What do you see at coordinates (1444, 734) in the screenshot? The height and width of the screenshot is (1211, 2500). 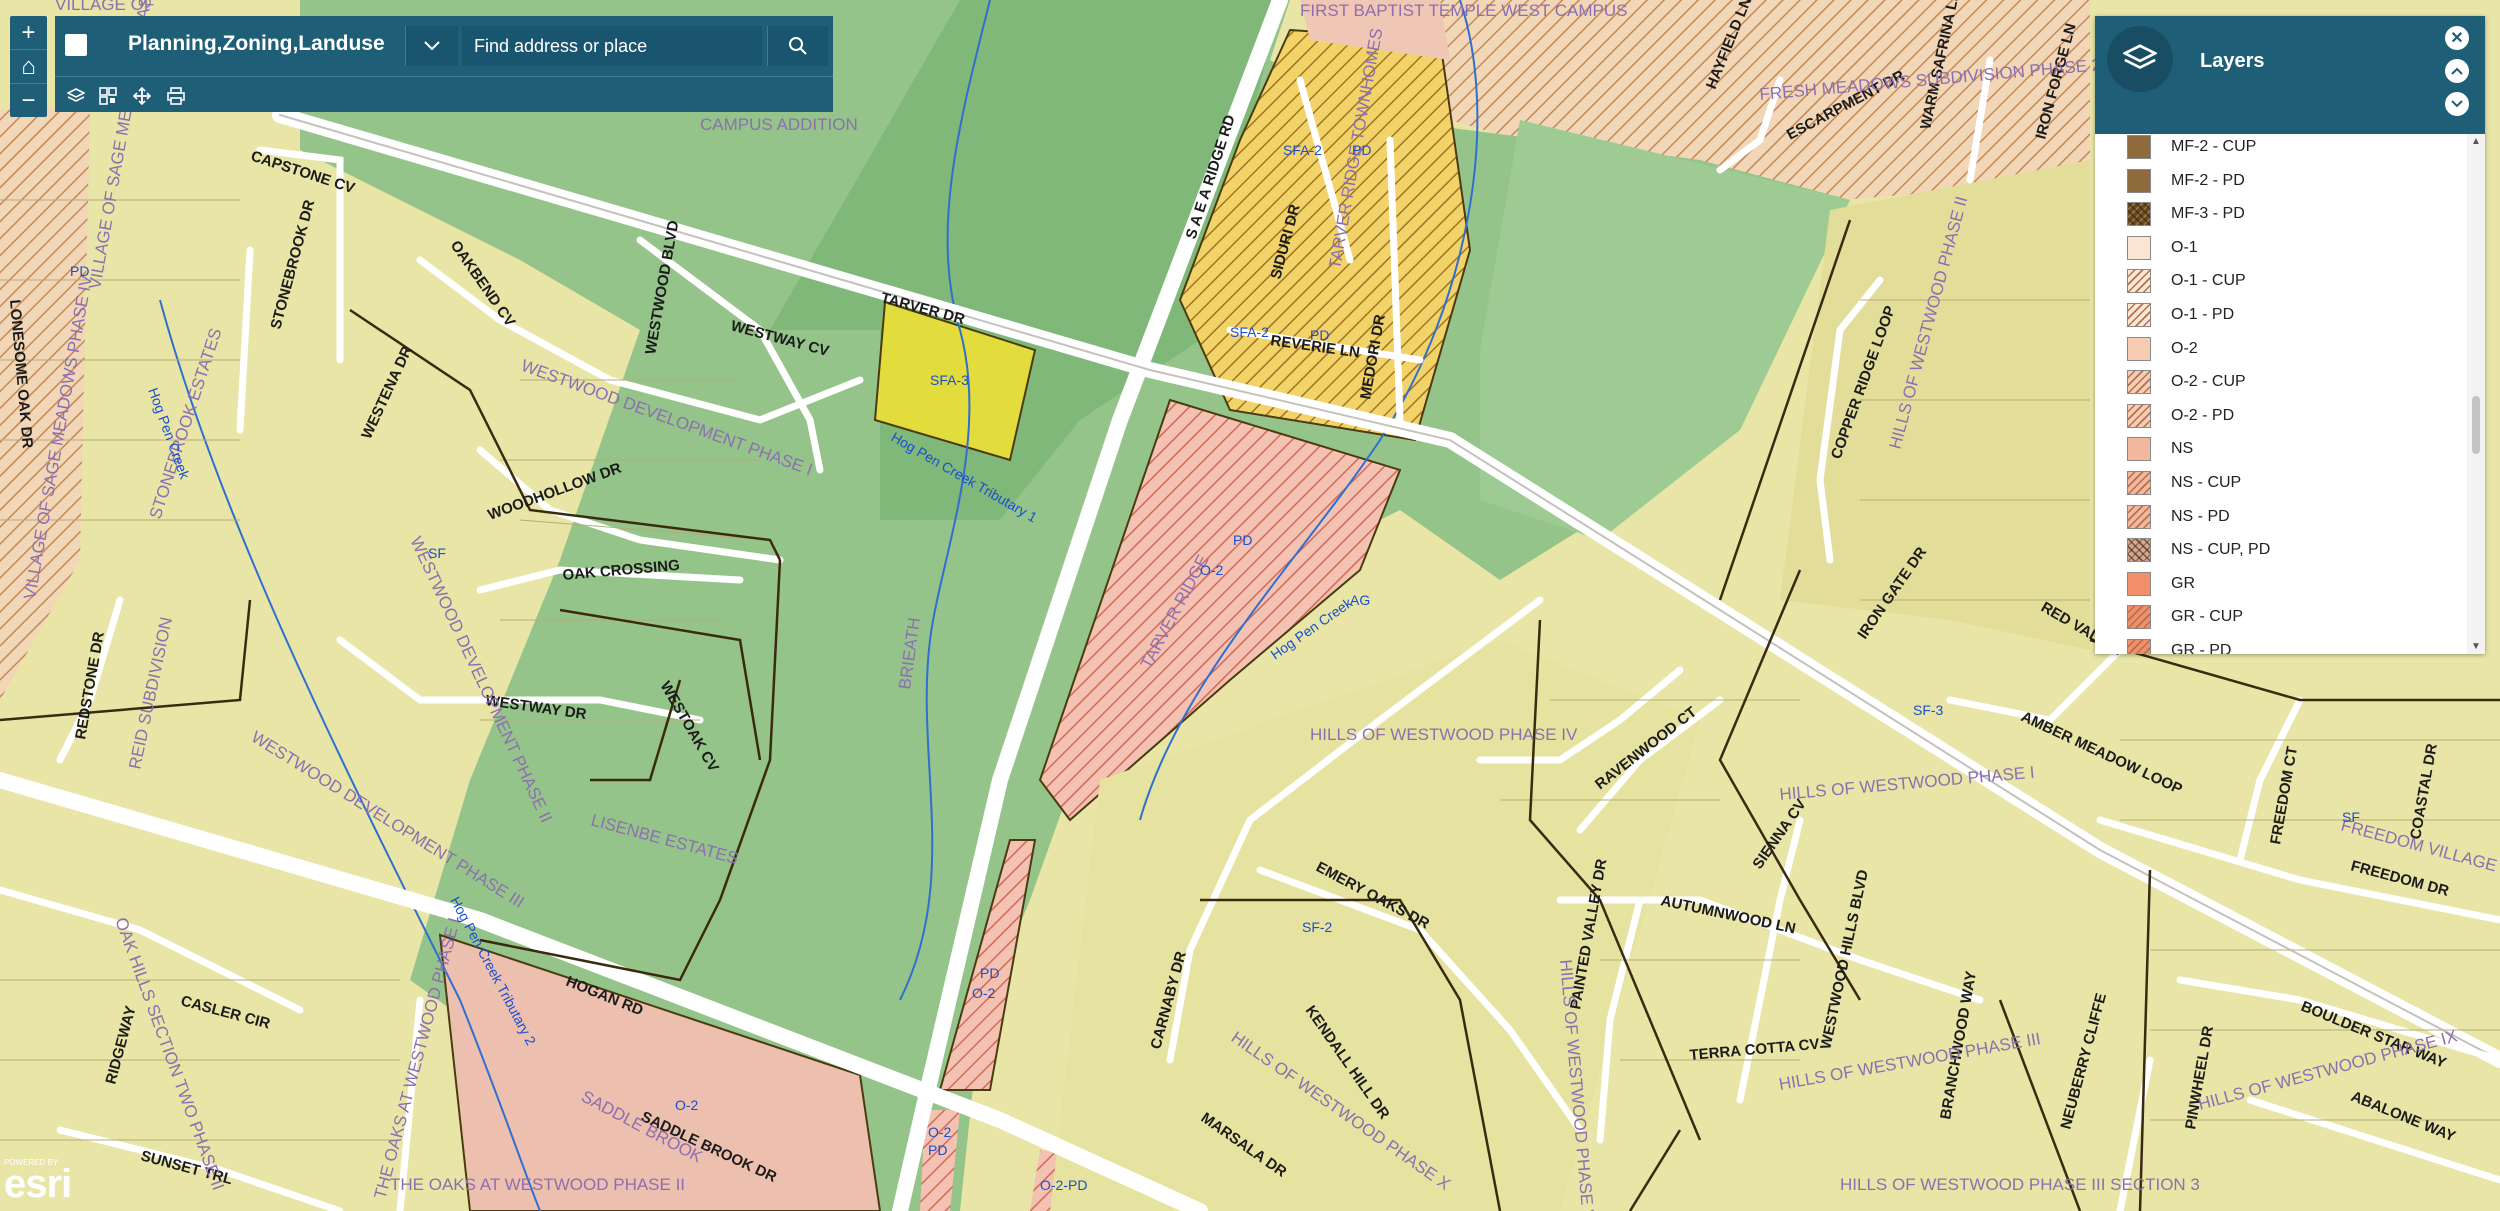 I see `subdivision-label: HILLS OF WESTWOOD PHASE IV` at bounding box center [1444, 734].